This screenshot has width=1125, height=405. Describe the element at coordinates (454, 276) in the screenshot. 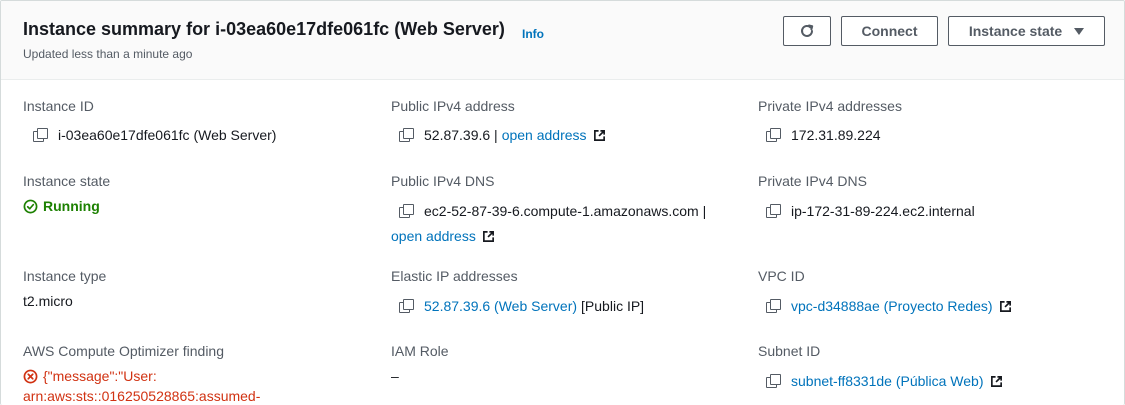

I see `elastic-ip-label: Elastic IP addresses` at that location.